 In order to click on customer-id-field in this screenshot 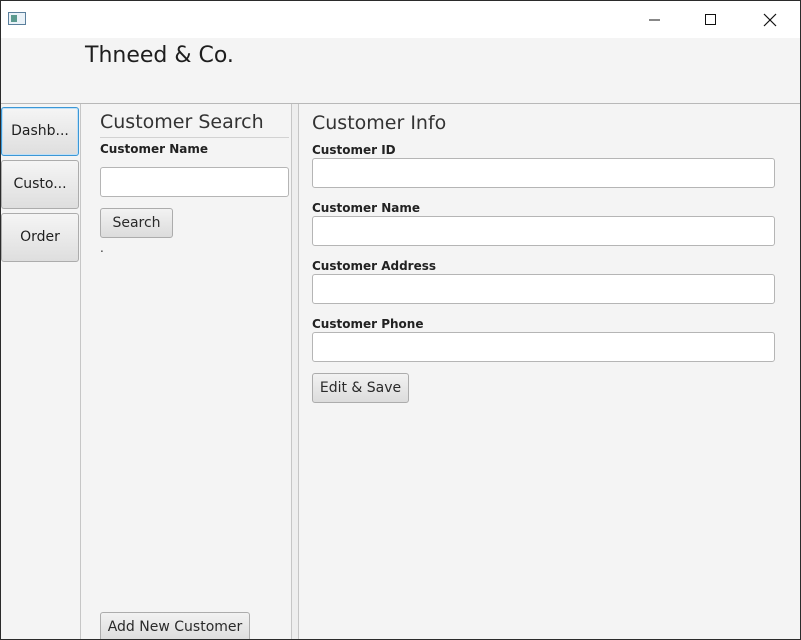, I will do `click(543, 173)`.